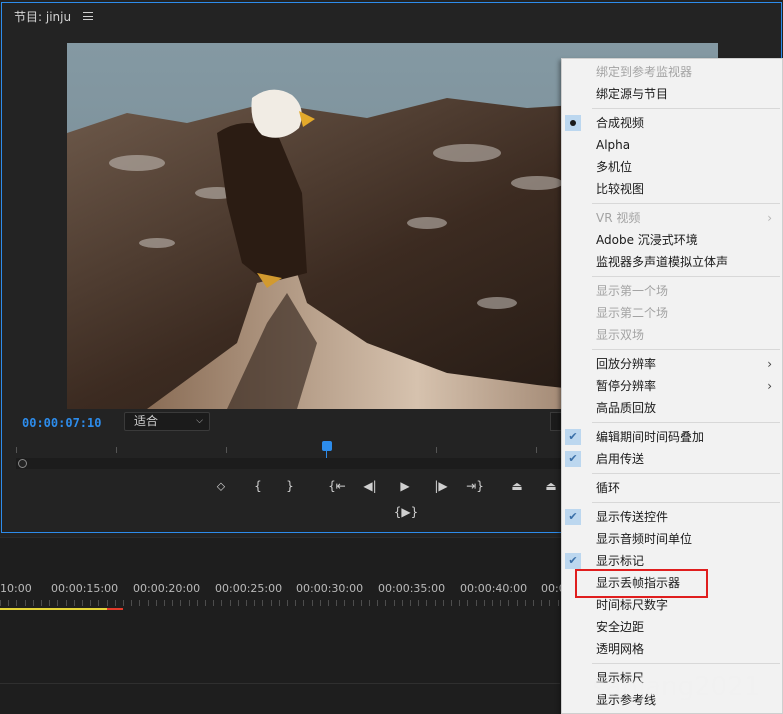  I want to click on play-in-to-out-button: {▶}, so click(406, 512).